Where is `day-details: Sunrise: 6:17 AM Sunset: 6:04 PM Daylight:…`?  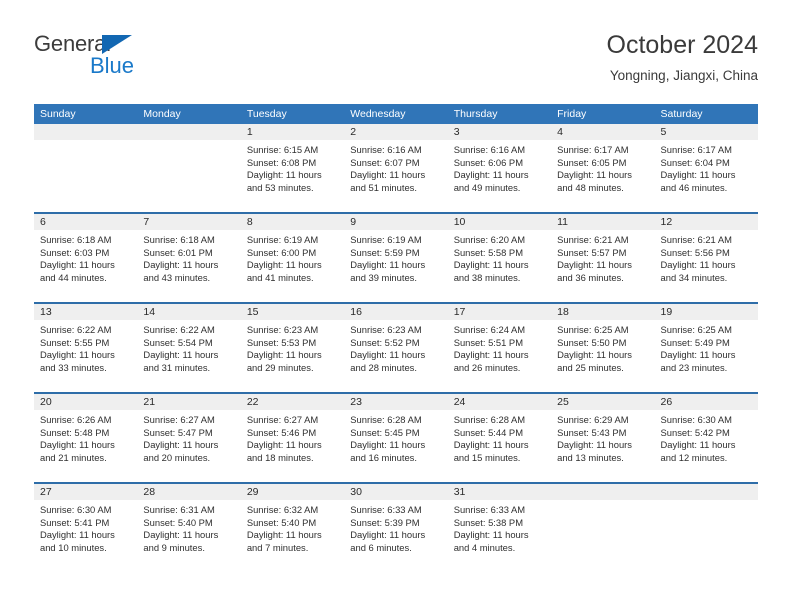
day-details: Sunrise: 6:17 AM Sunset: 6:04 PM Daylight:… is located at coordinates (706, 167).